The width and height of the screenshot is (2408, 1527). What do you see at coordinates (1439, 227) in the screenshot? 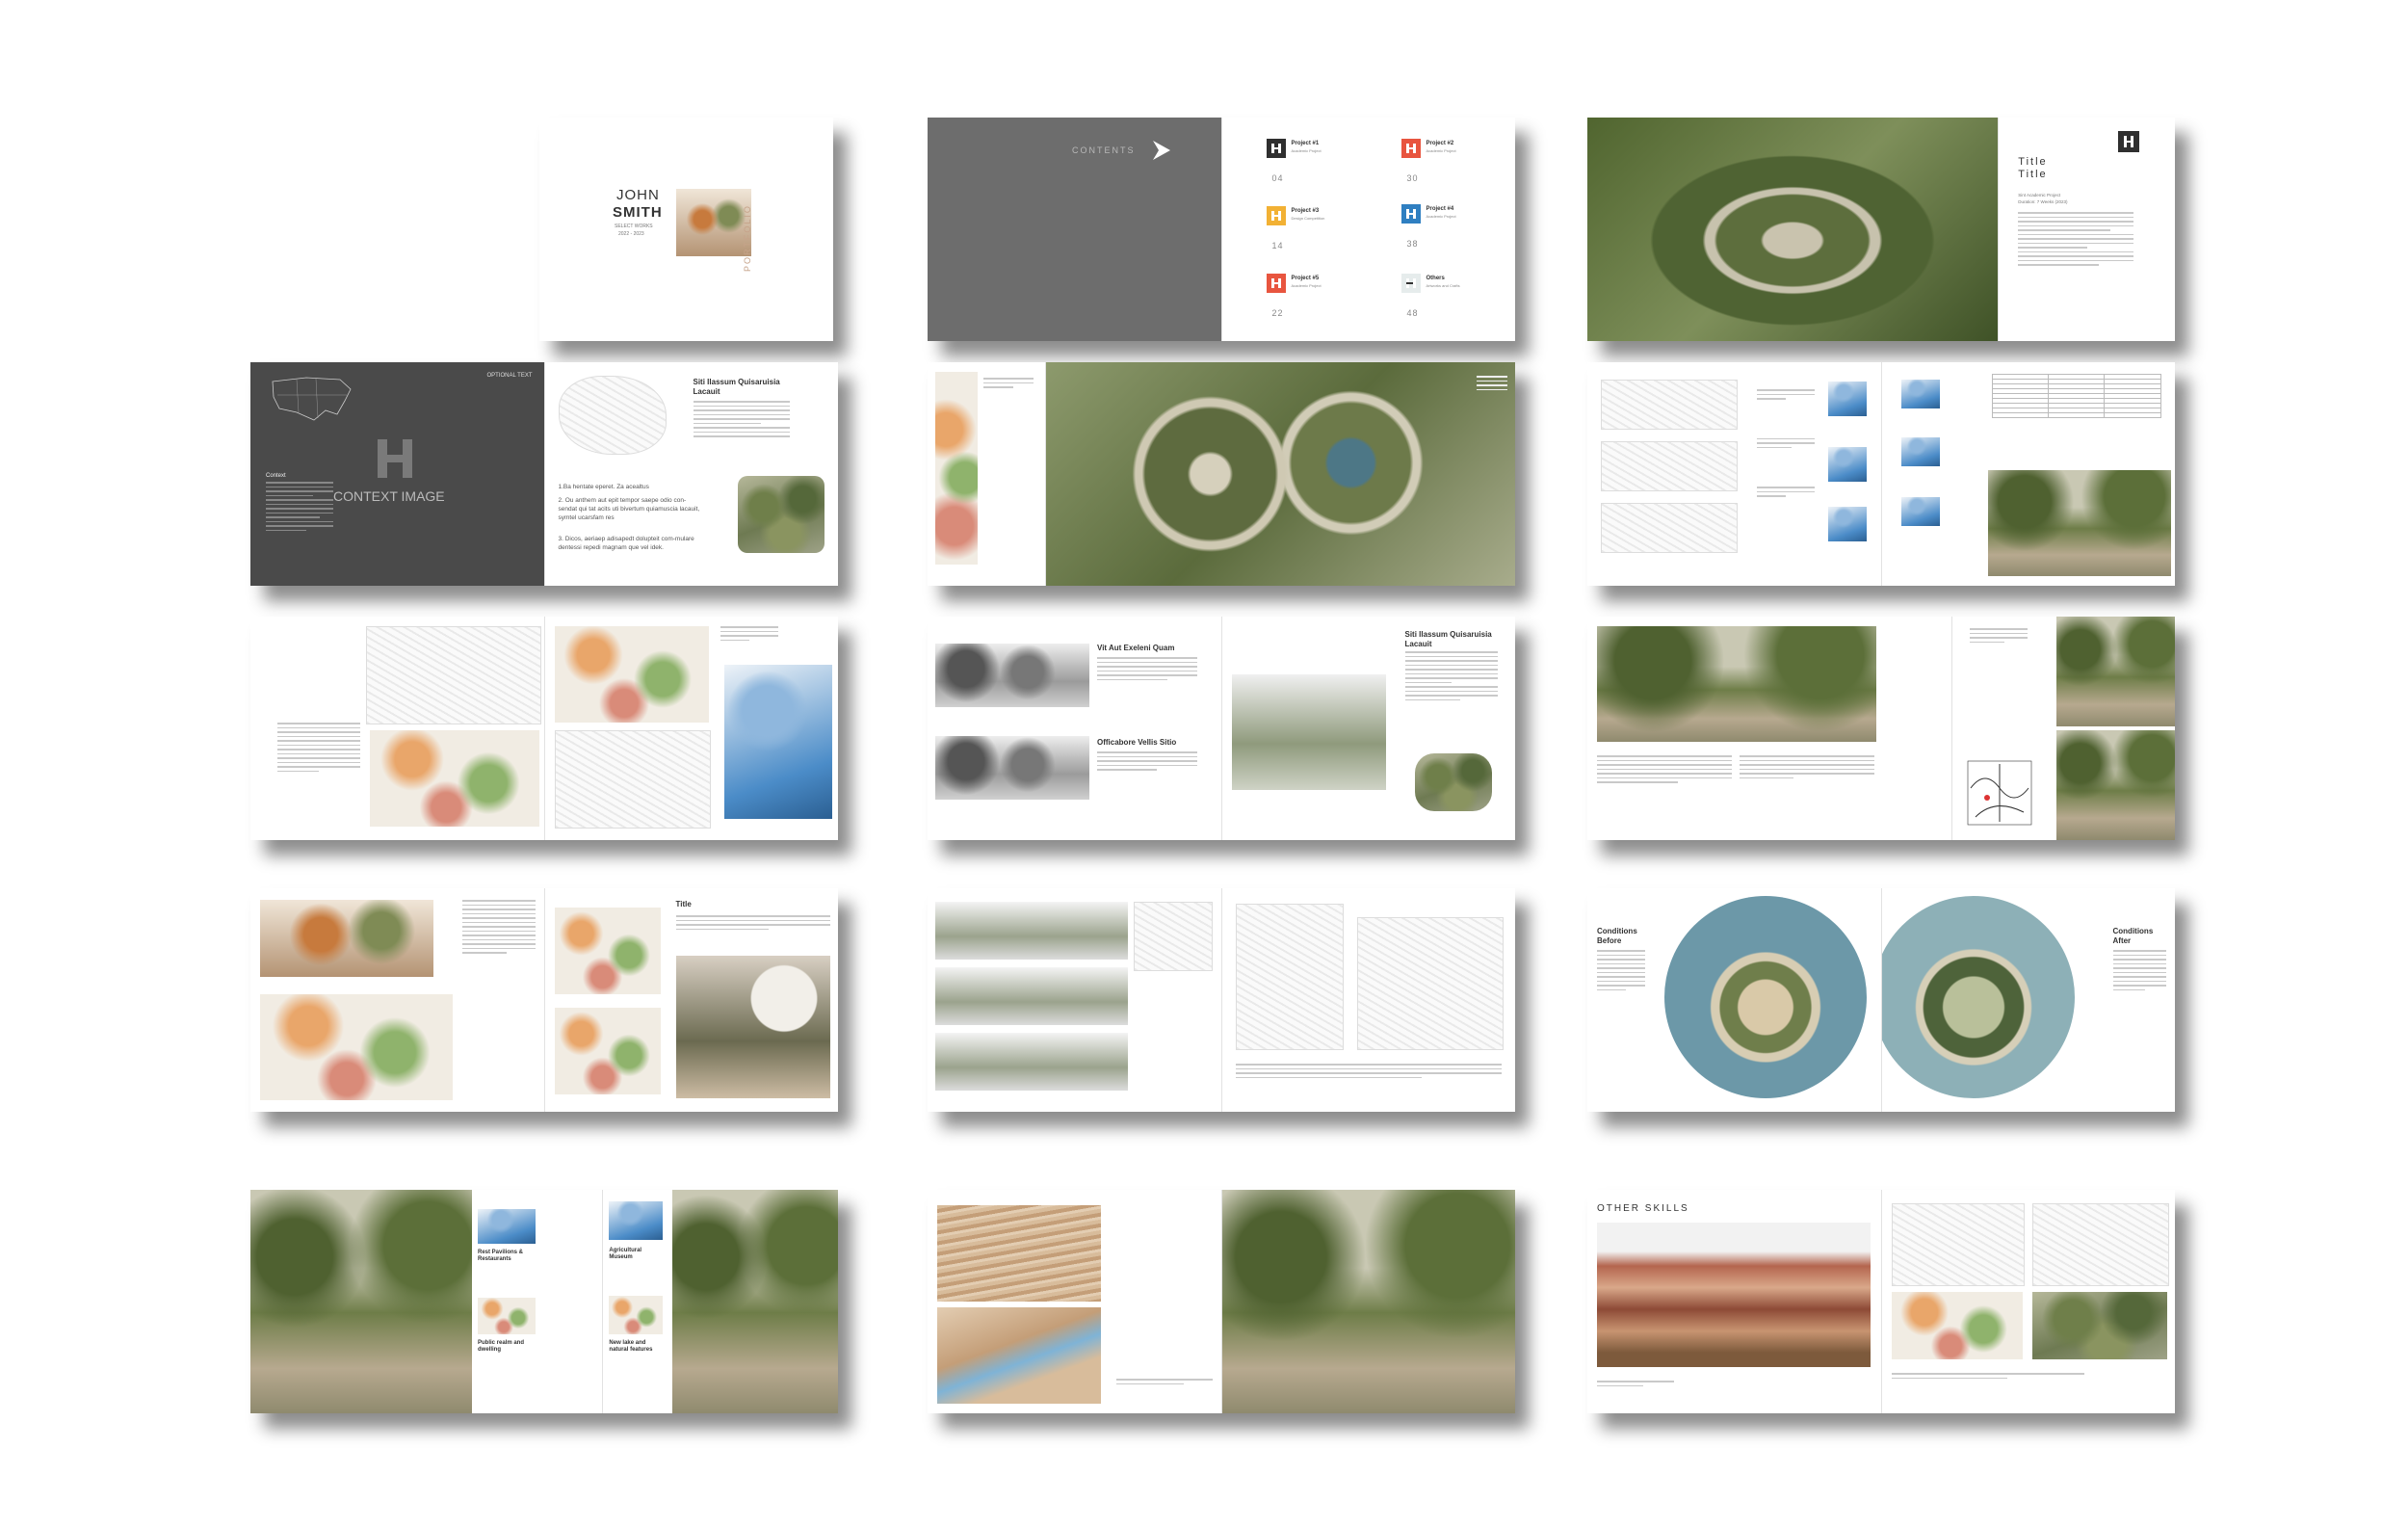
I see `toc-item-4: Project #4 Academic Project 38` at bounding box center [1439, 227].